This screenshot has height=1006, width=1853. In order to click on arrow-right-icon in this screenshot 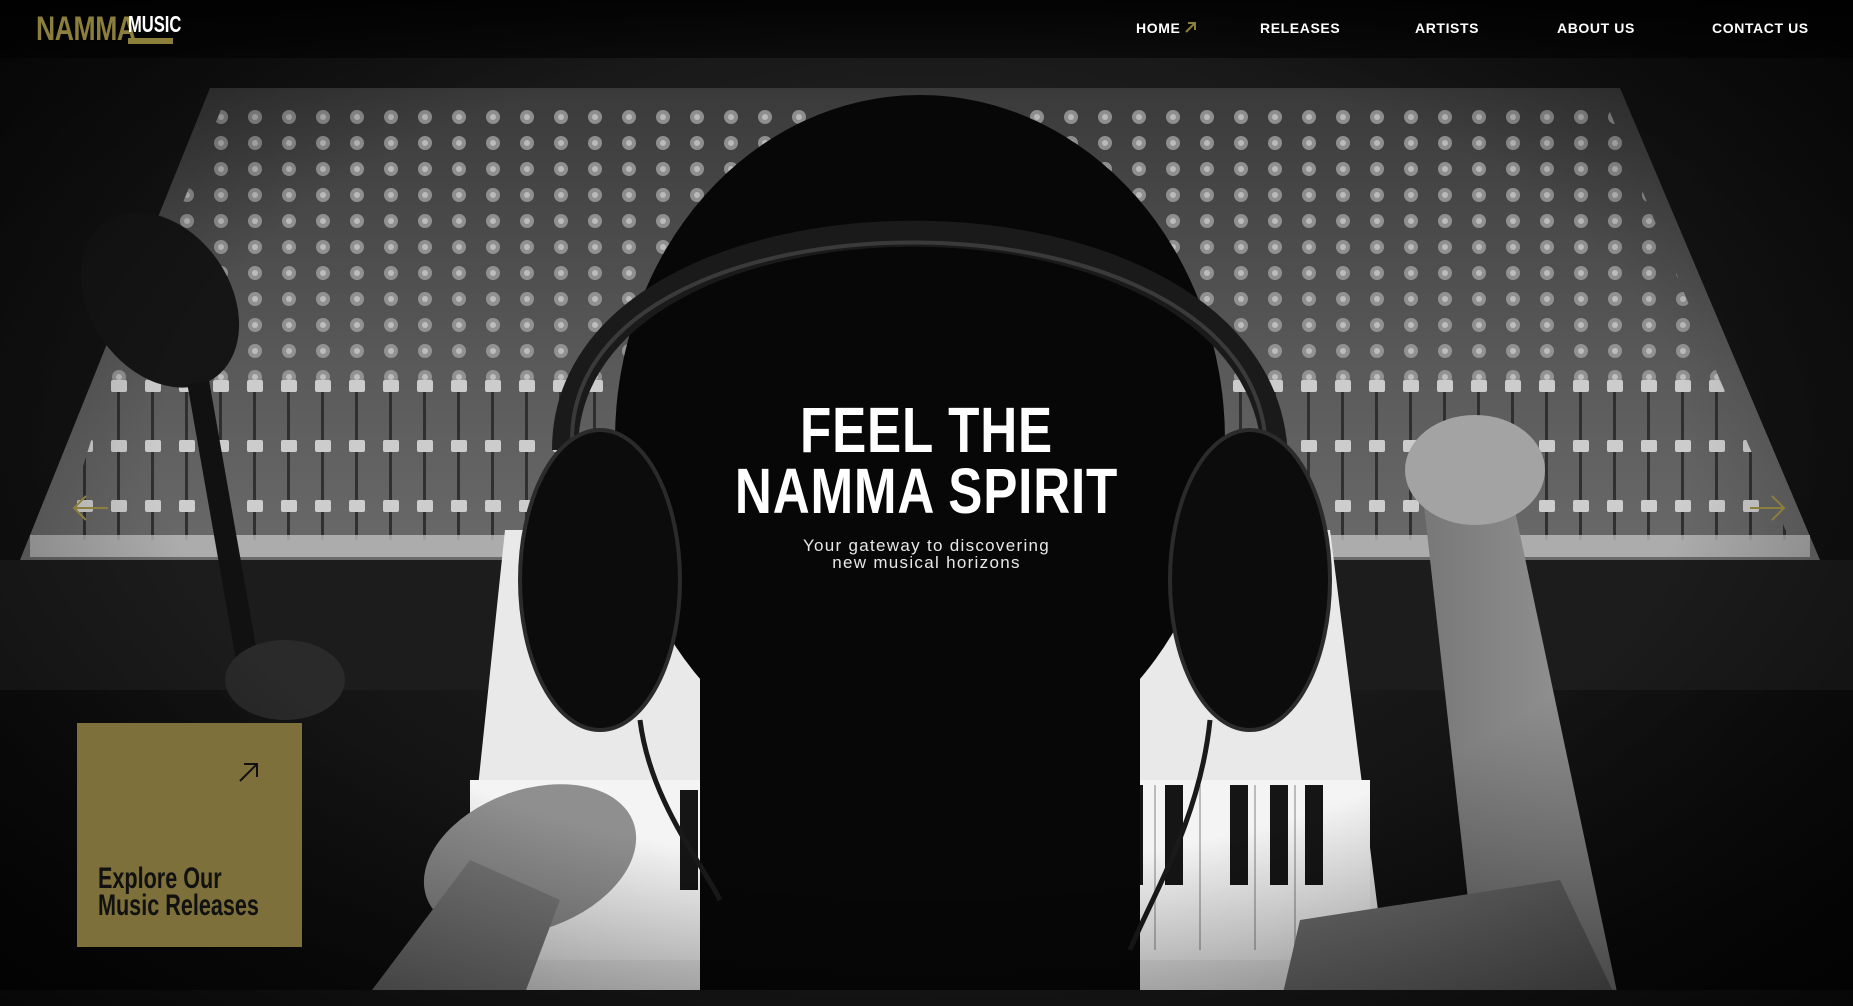, I will do `click(1768, 508)`.